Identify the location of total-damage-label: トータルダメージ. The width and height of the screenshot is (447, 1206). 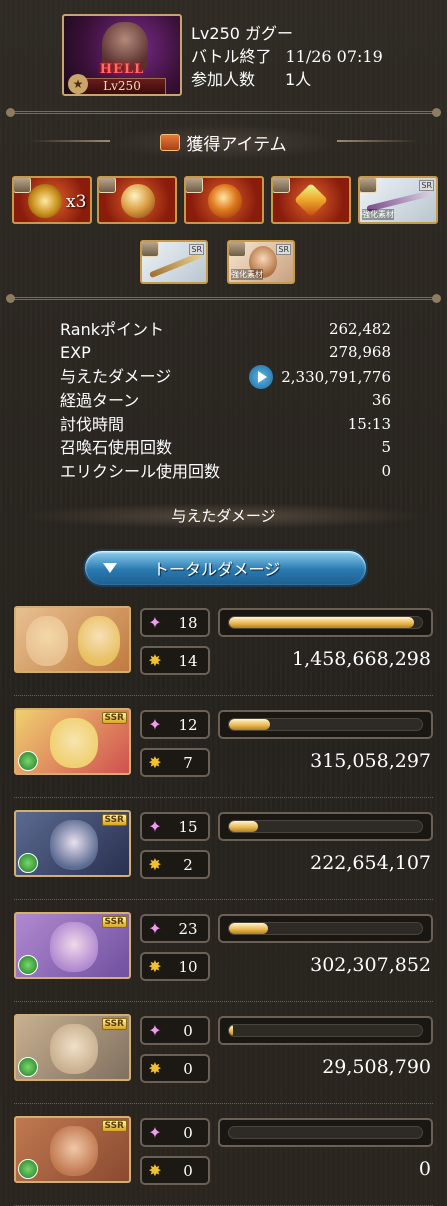
(217, 569).